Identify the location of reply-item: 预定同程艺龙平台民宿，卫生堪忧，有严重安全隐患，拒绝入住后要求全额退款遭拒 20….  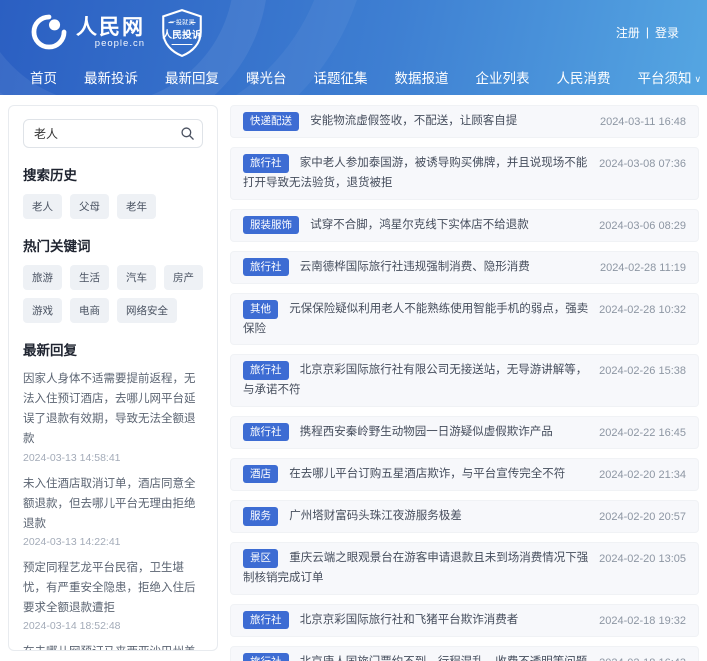
(113, 595).